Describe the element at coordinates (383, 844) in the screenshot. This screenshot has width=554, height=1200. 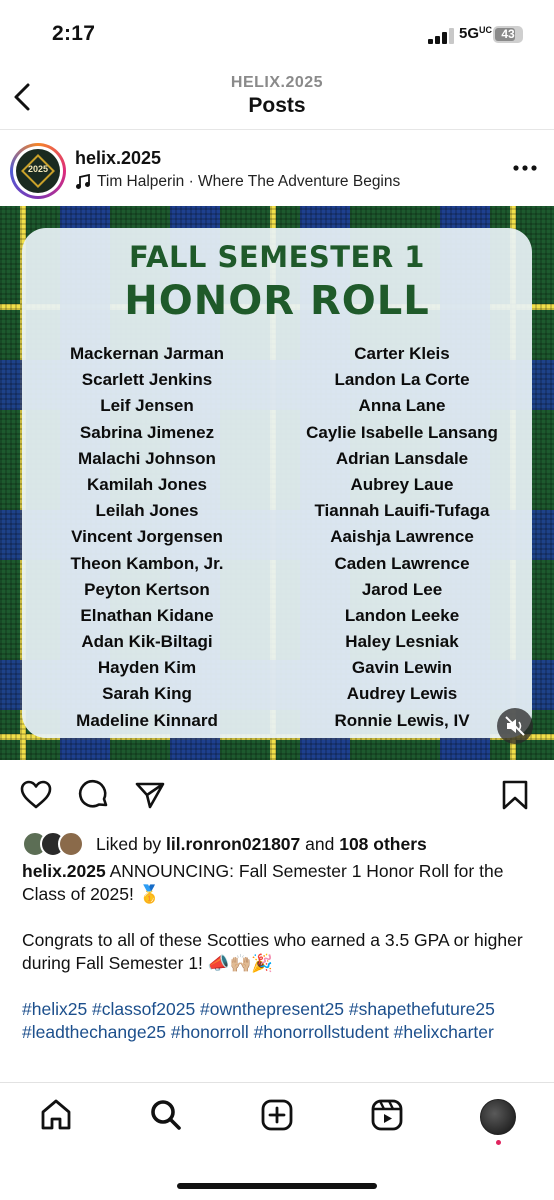
I see `likes-count: 108 others` at that location.